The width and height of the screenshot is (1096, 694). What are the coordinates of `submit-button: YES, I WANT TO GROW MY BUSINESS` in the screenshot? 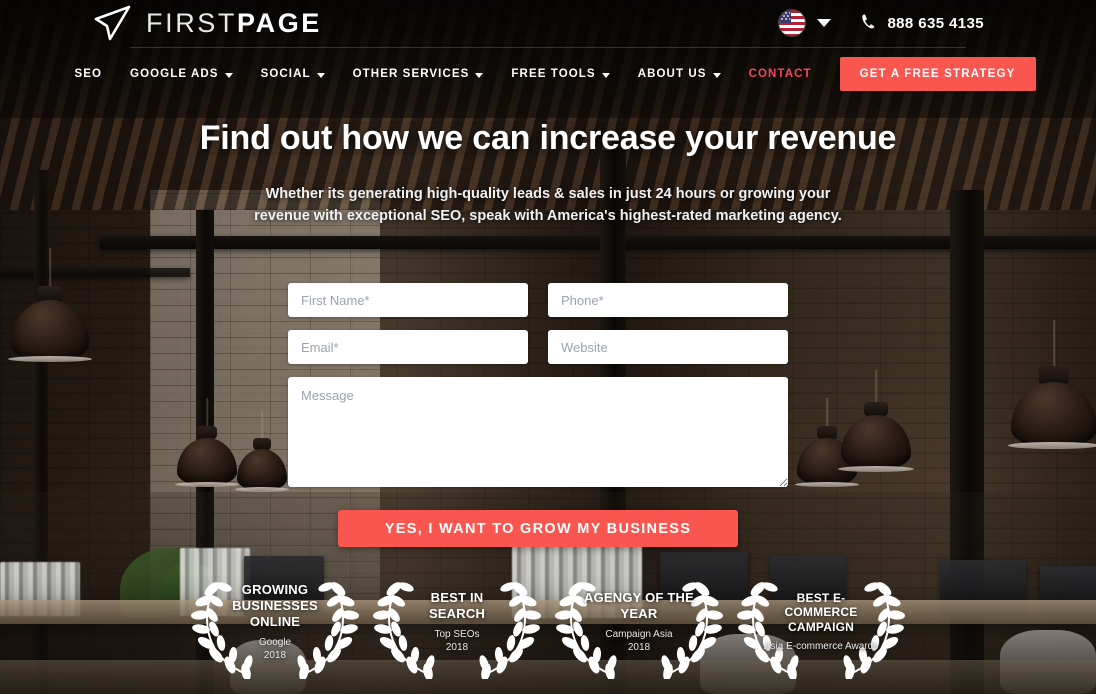 It's located at (538, 528).